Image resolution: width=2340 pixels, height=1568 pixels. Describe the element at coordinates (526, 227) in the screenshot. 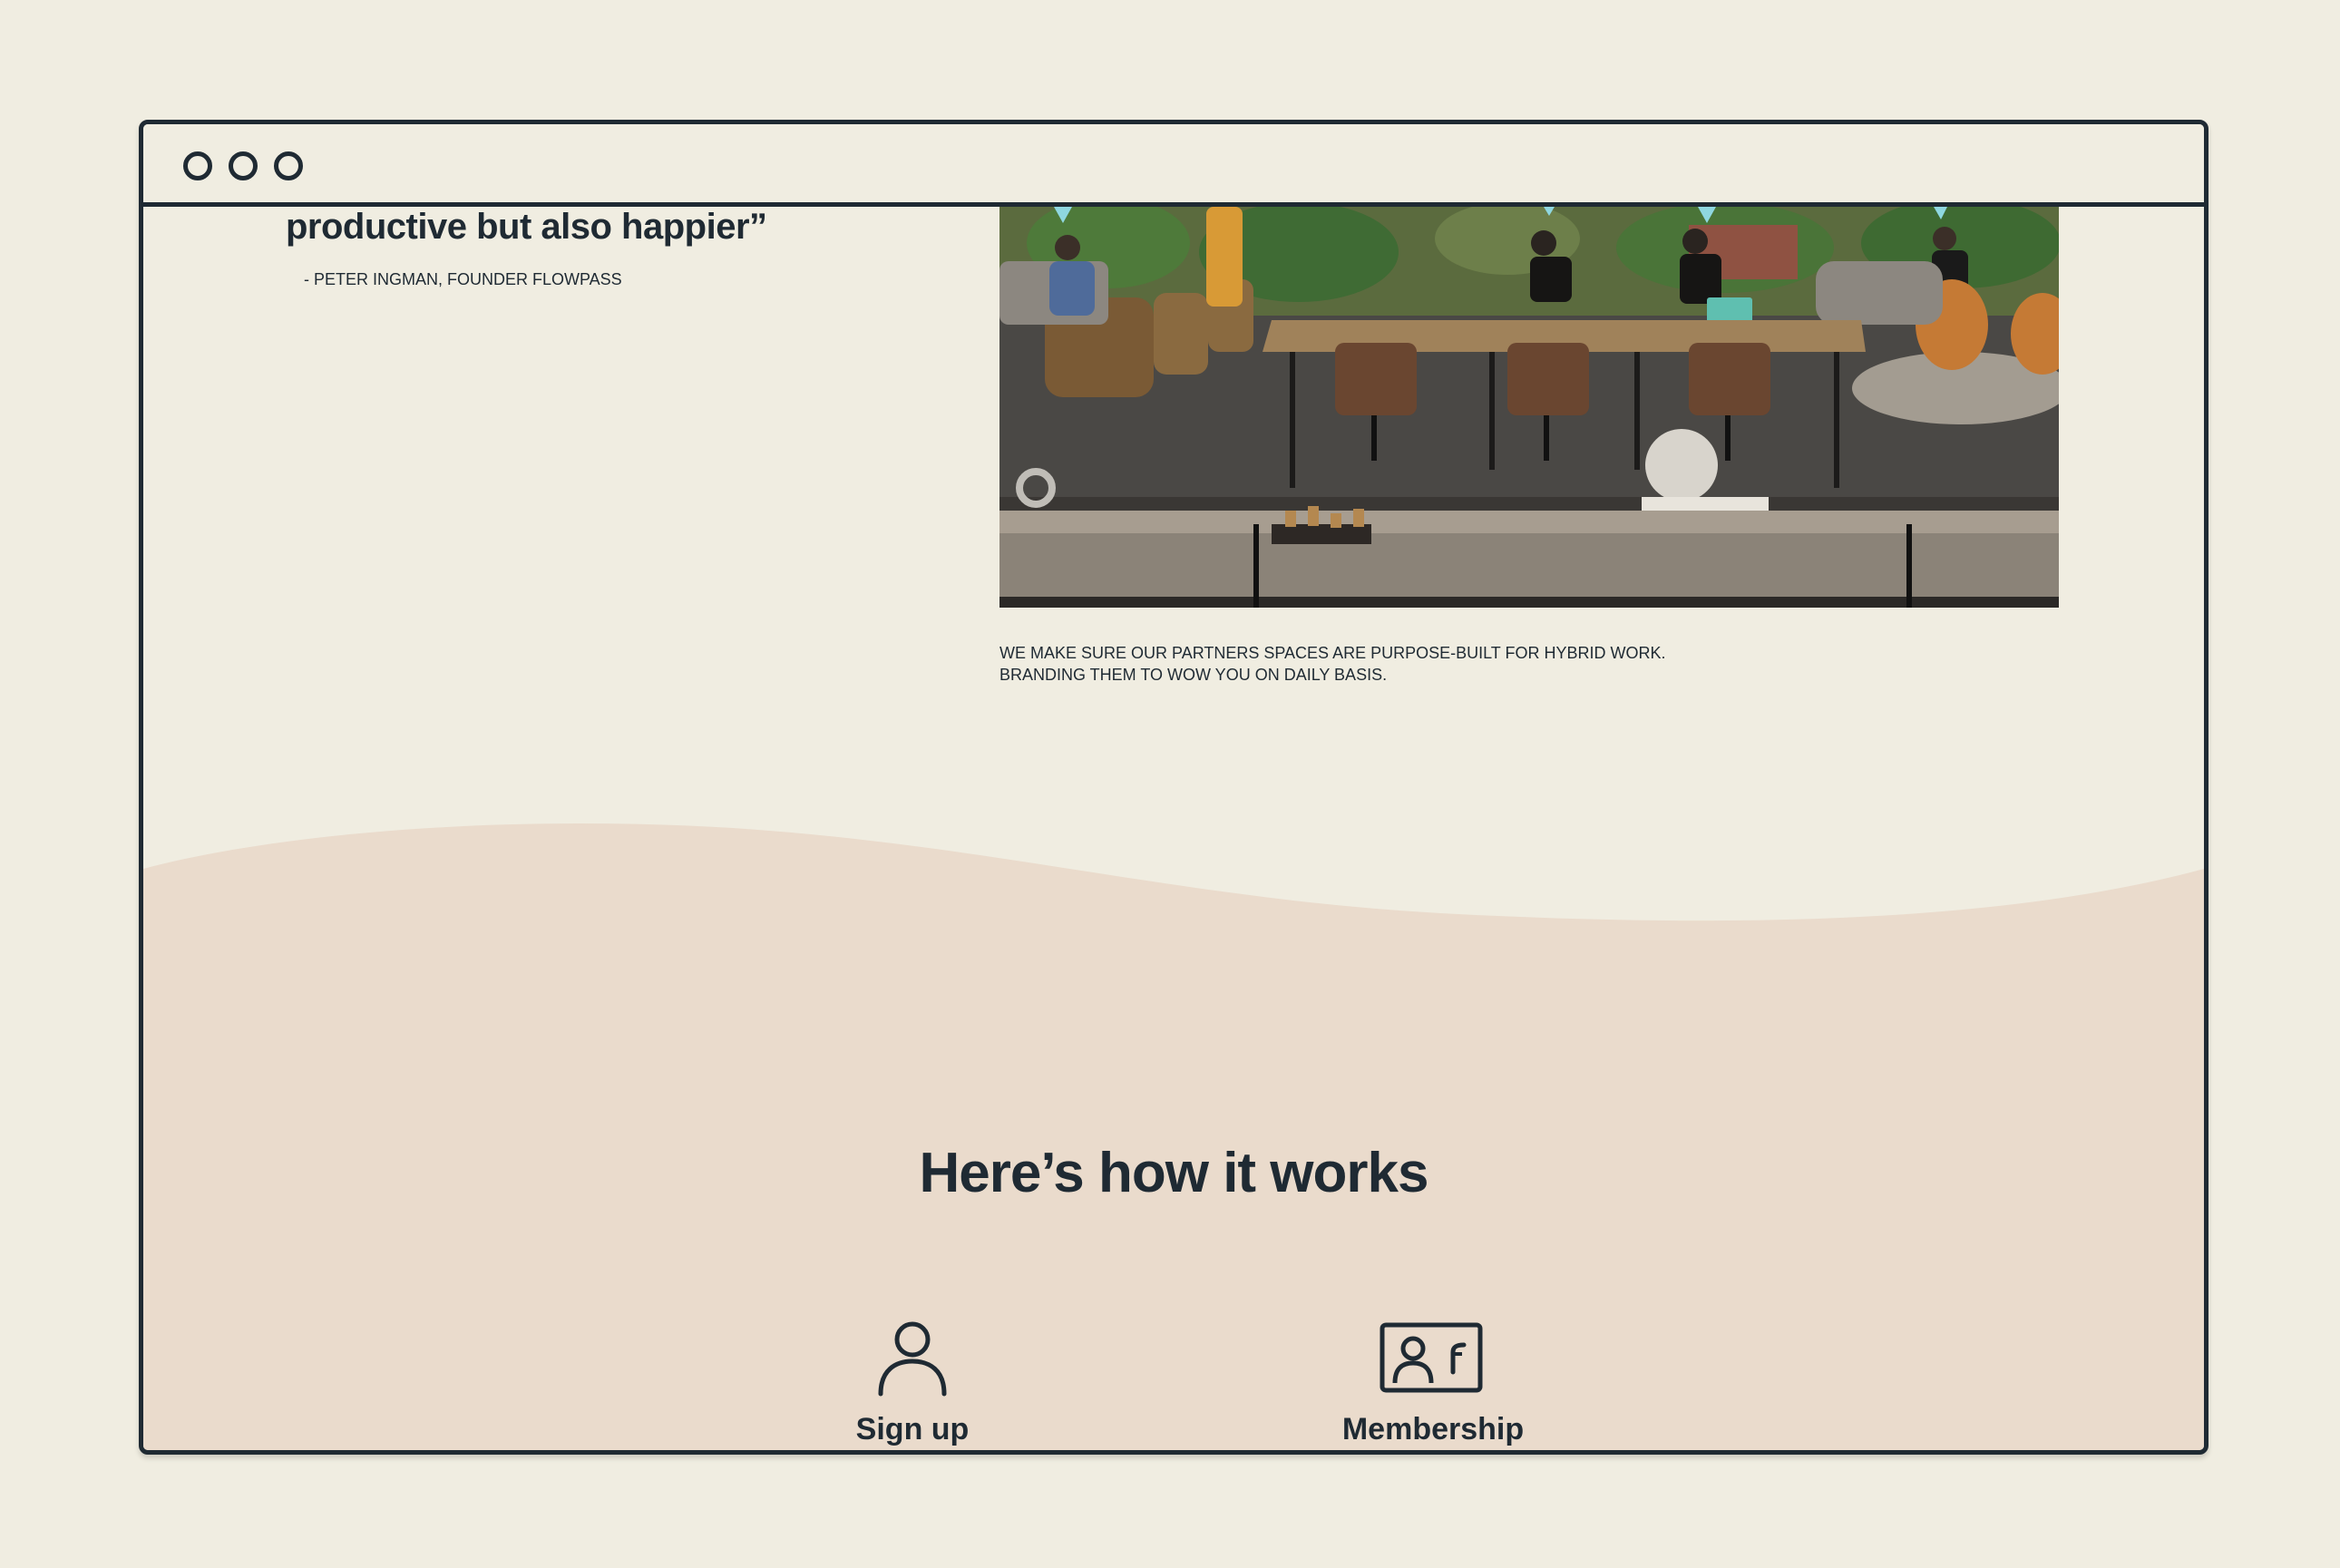

I see `testimonial-quote: productive but also happier”` at that location.